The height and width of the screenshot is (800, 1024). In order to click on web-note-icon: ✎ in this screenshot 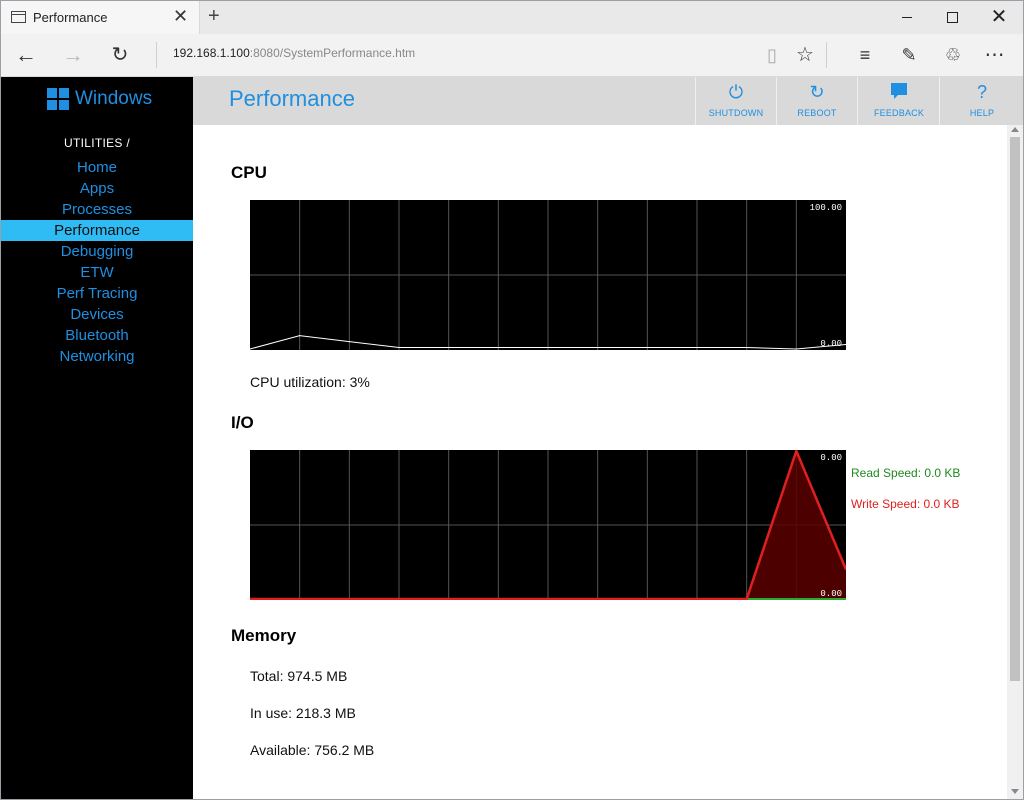, I will do `click(909, 55)`.